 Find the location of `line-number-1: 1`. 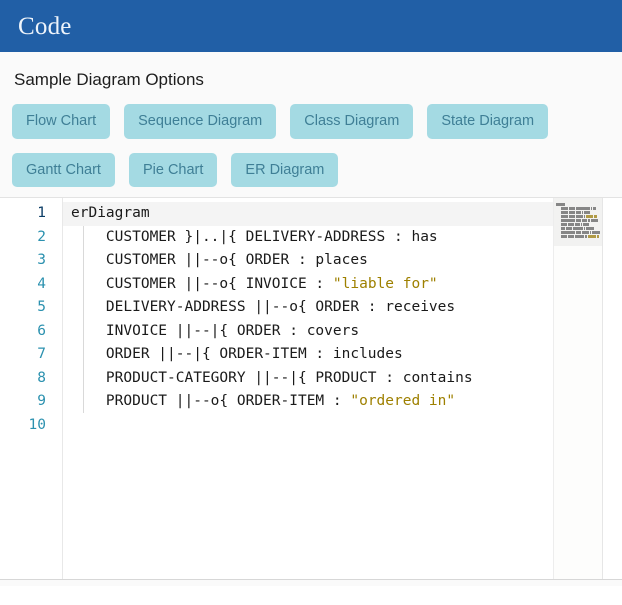

line-number-1: 1 is located at coordinates (41, 213).